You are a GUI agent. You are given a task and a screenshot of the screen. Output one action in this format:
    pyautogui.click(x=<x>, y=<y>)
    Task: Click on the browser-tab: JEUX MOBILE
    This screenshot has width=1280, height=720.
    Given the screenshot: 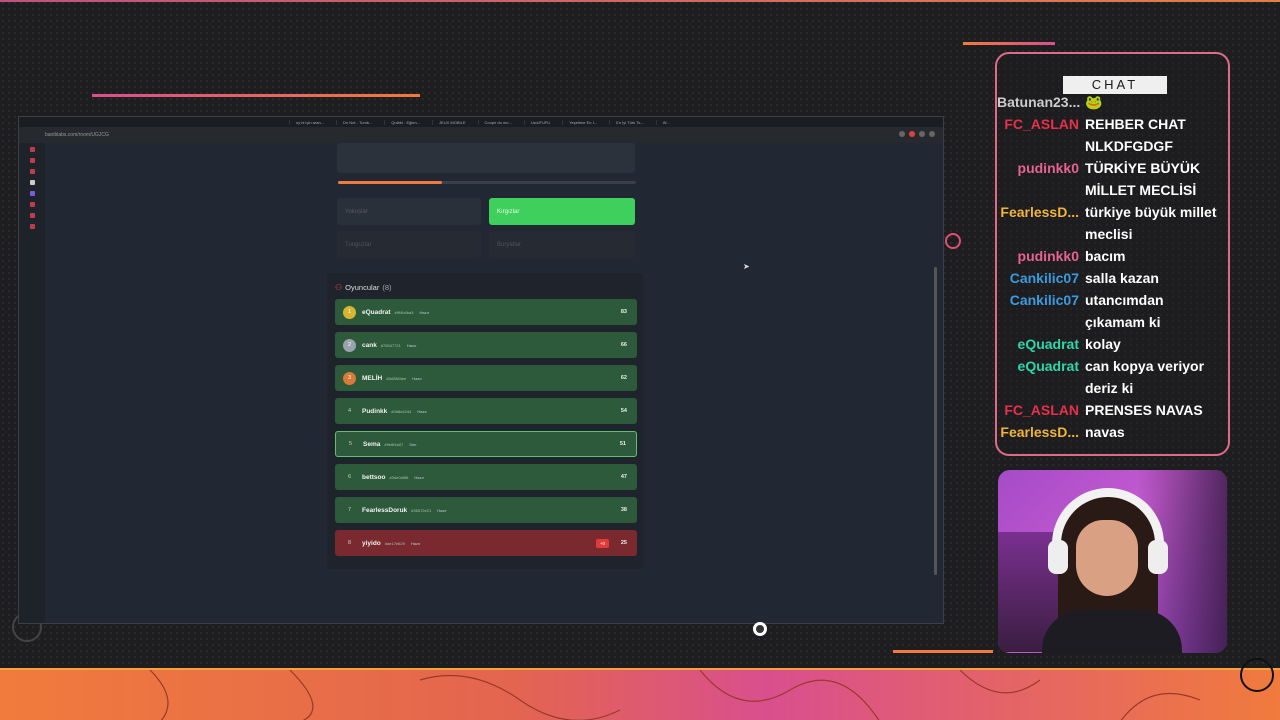 What is the action you would take?
    pyautogui.click(x=451, y=122)
    